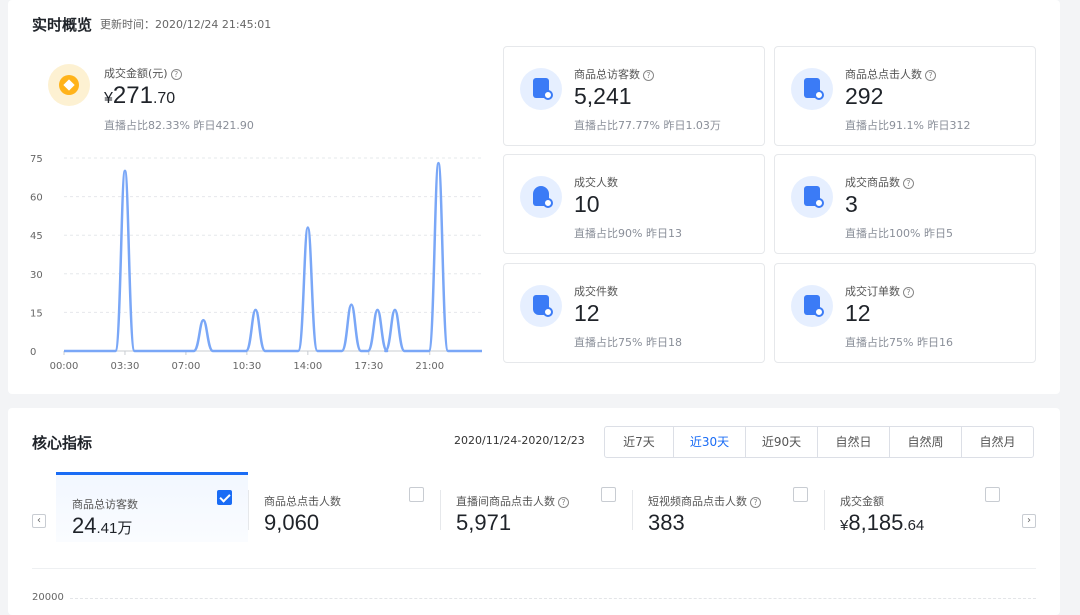 The image size is (1080, 615). Describe the element at coordinates (344, 507) in the screenshot. I see `metric-tile: 商品总点击人数 9,060` at that location.